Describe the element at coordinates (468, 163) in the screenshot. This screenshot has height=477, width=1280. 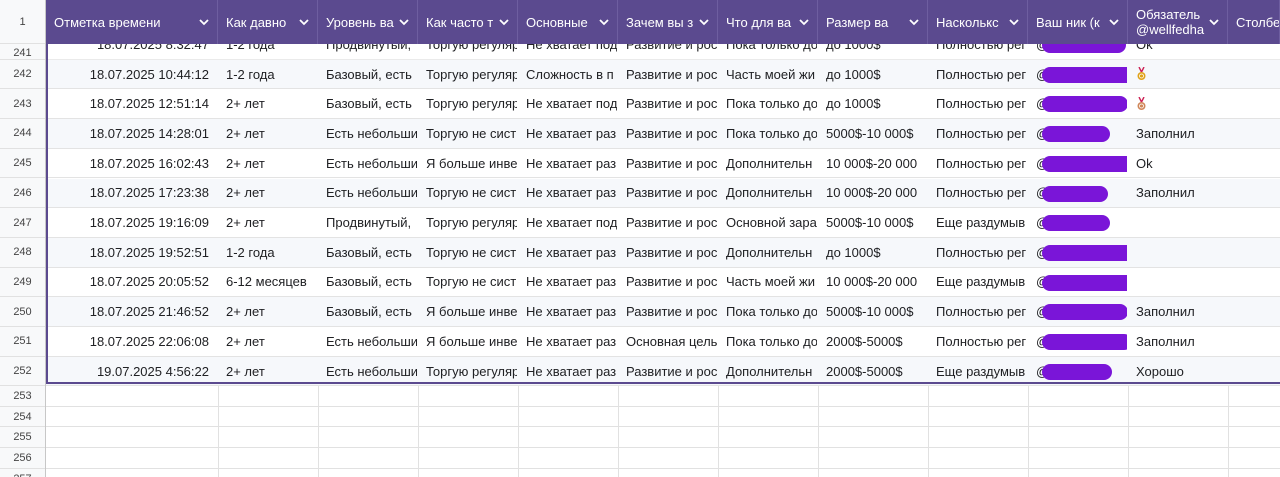
I see `cell-frequency: Я больше инве` at that location.